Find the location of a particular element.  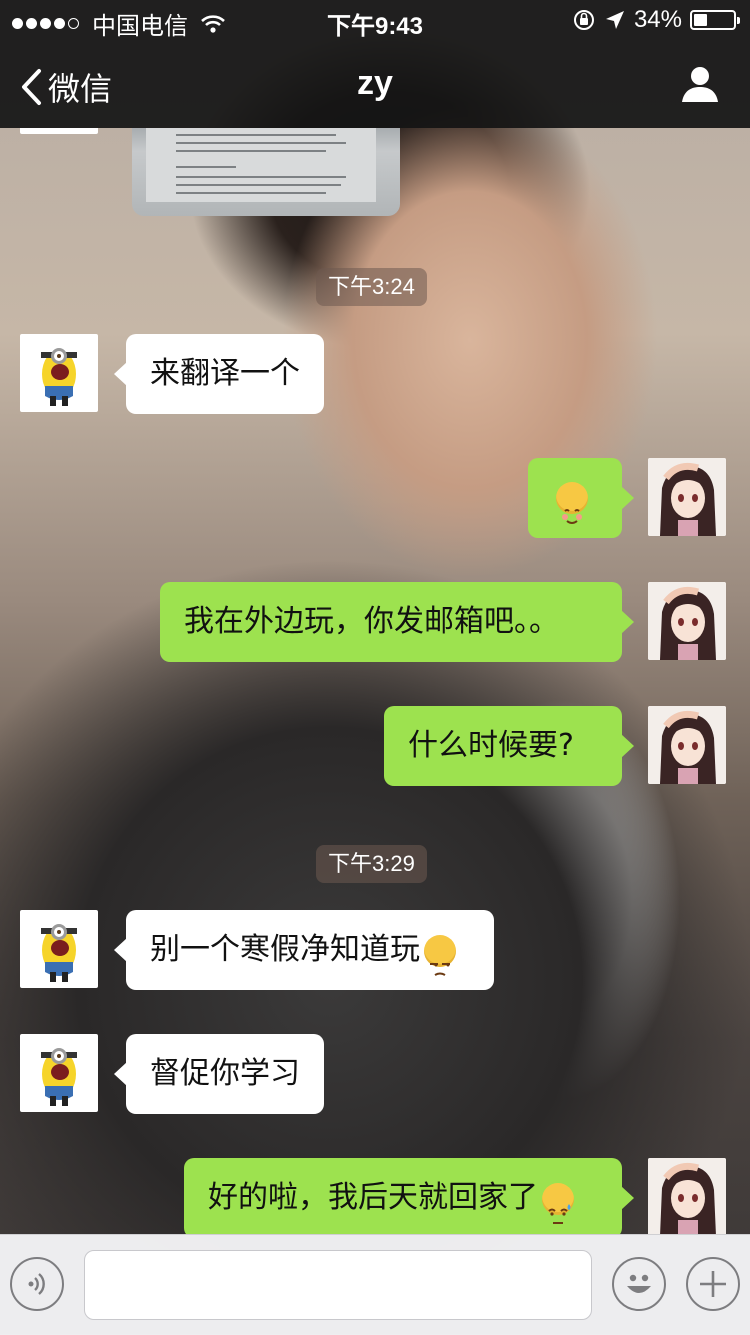

message-text: 督促你学习 is located at coordinates (225, 1073).